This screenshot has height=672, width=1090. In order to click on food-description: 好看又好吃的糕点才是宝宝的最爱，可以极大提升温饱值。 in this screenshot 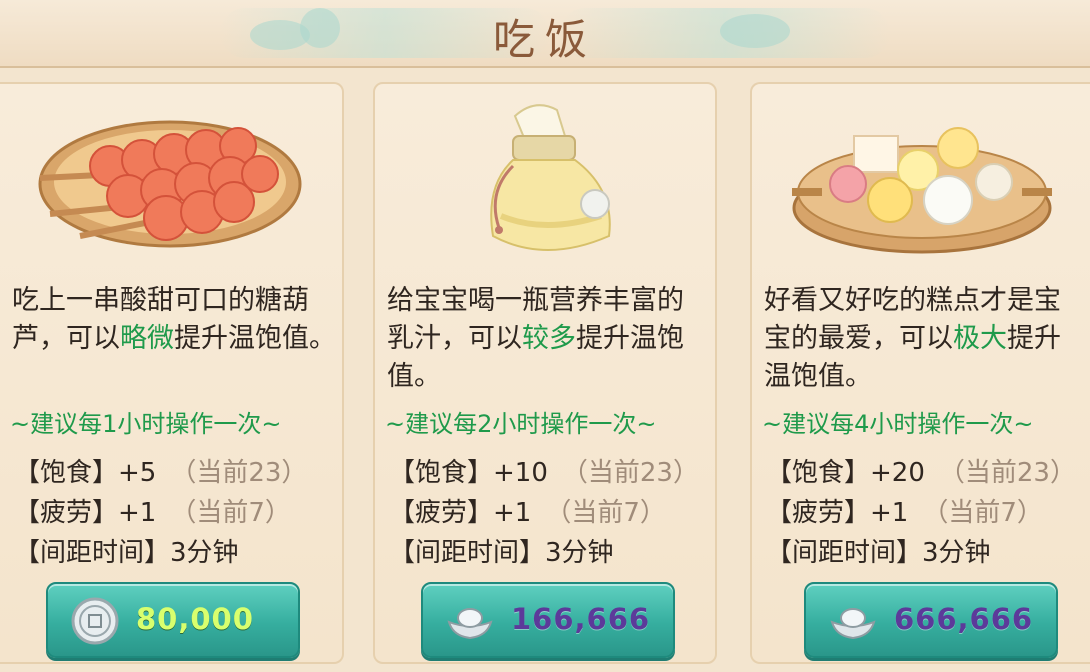, I will do `click(912, 338)`.